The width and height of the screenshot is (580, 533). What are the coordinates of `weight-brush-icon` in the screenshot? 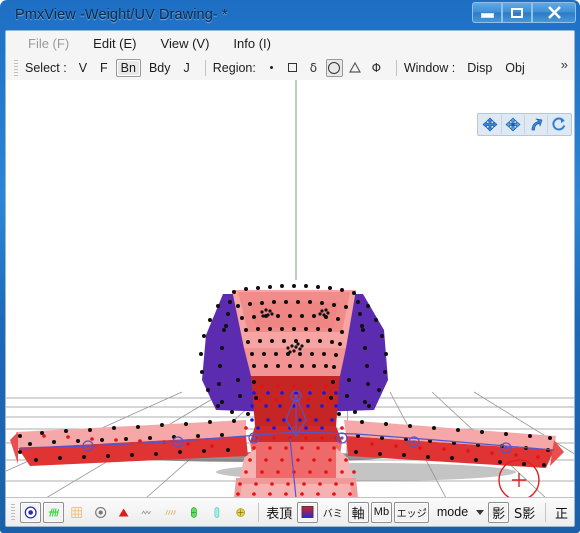 It's located at (53, 512).